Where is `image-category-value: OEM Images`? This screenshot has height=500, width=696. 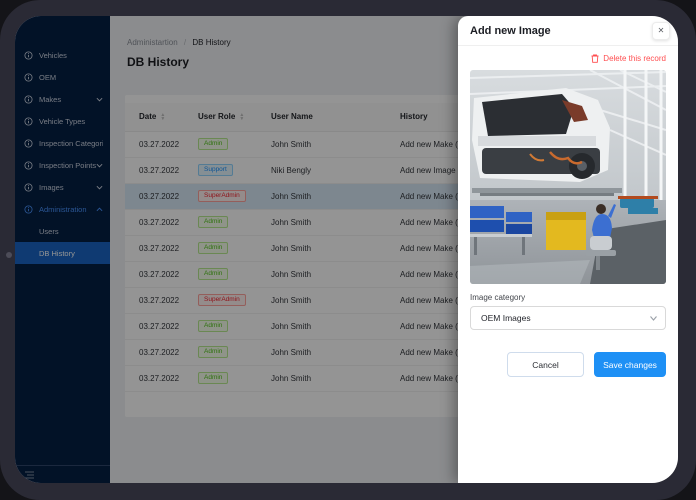 image-category-value: OEM Images is located at coordinates (506, 318).